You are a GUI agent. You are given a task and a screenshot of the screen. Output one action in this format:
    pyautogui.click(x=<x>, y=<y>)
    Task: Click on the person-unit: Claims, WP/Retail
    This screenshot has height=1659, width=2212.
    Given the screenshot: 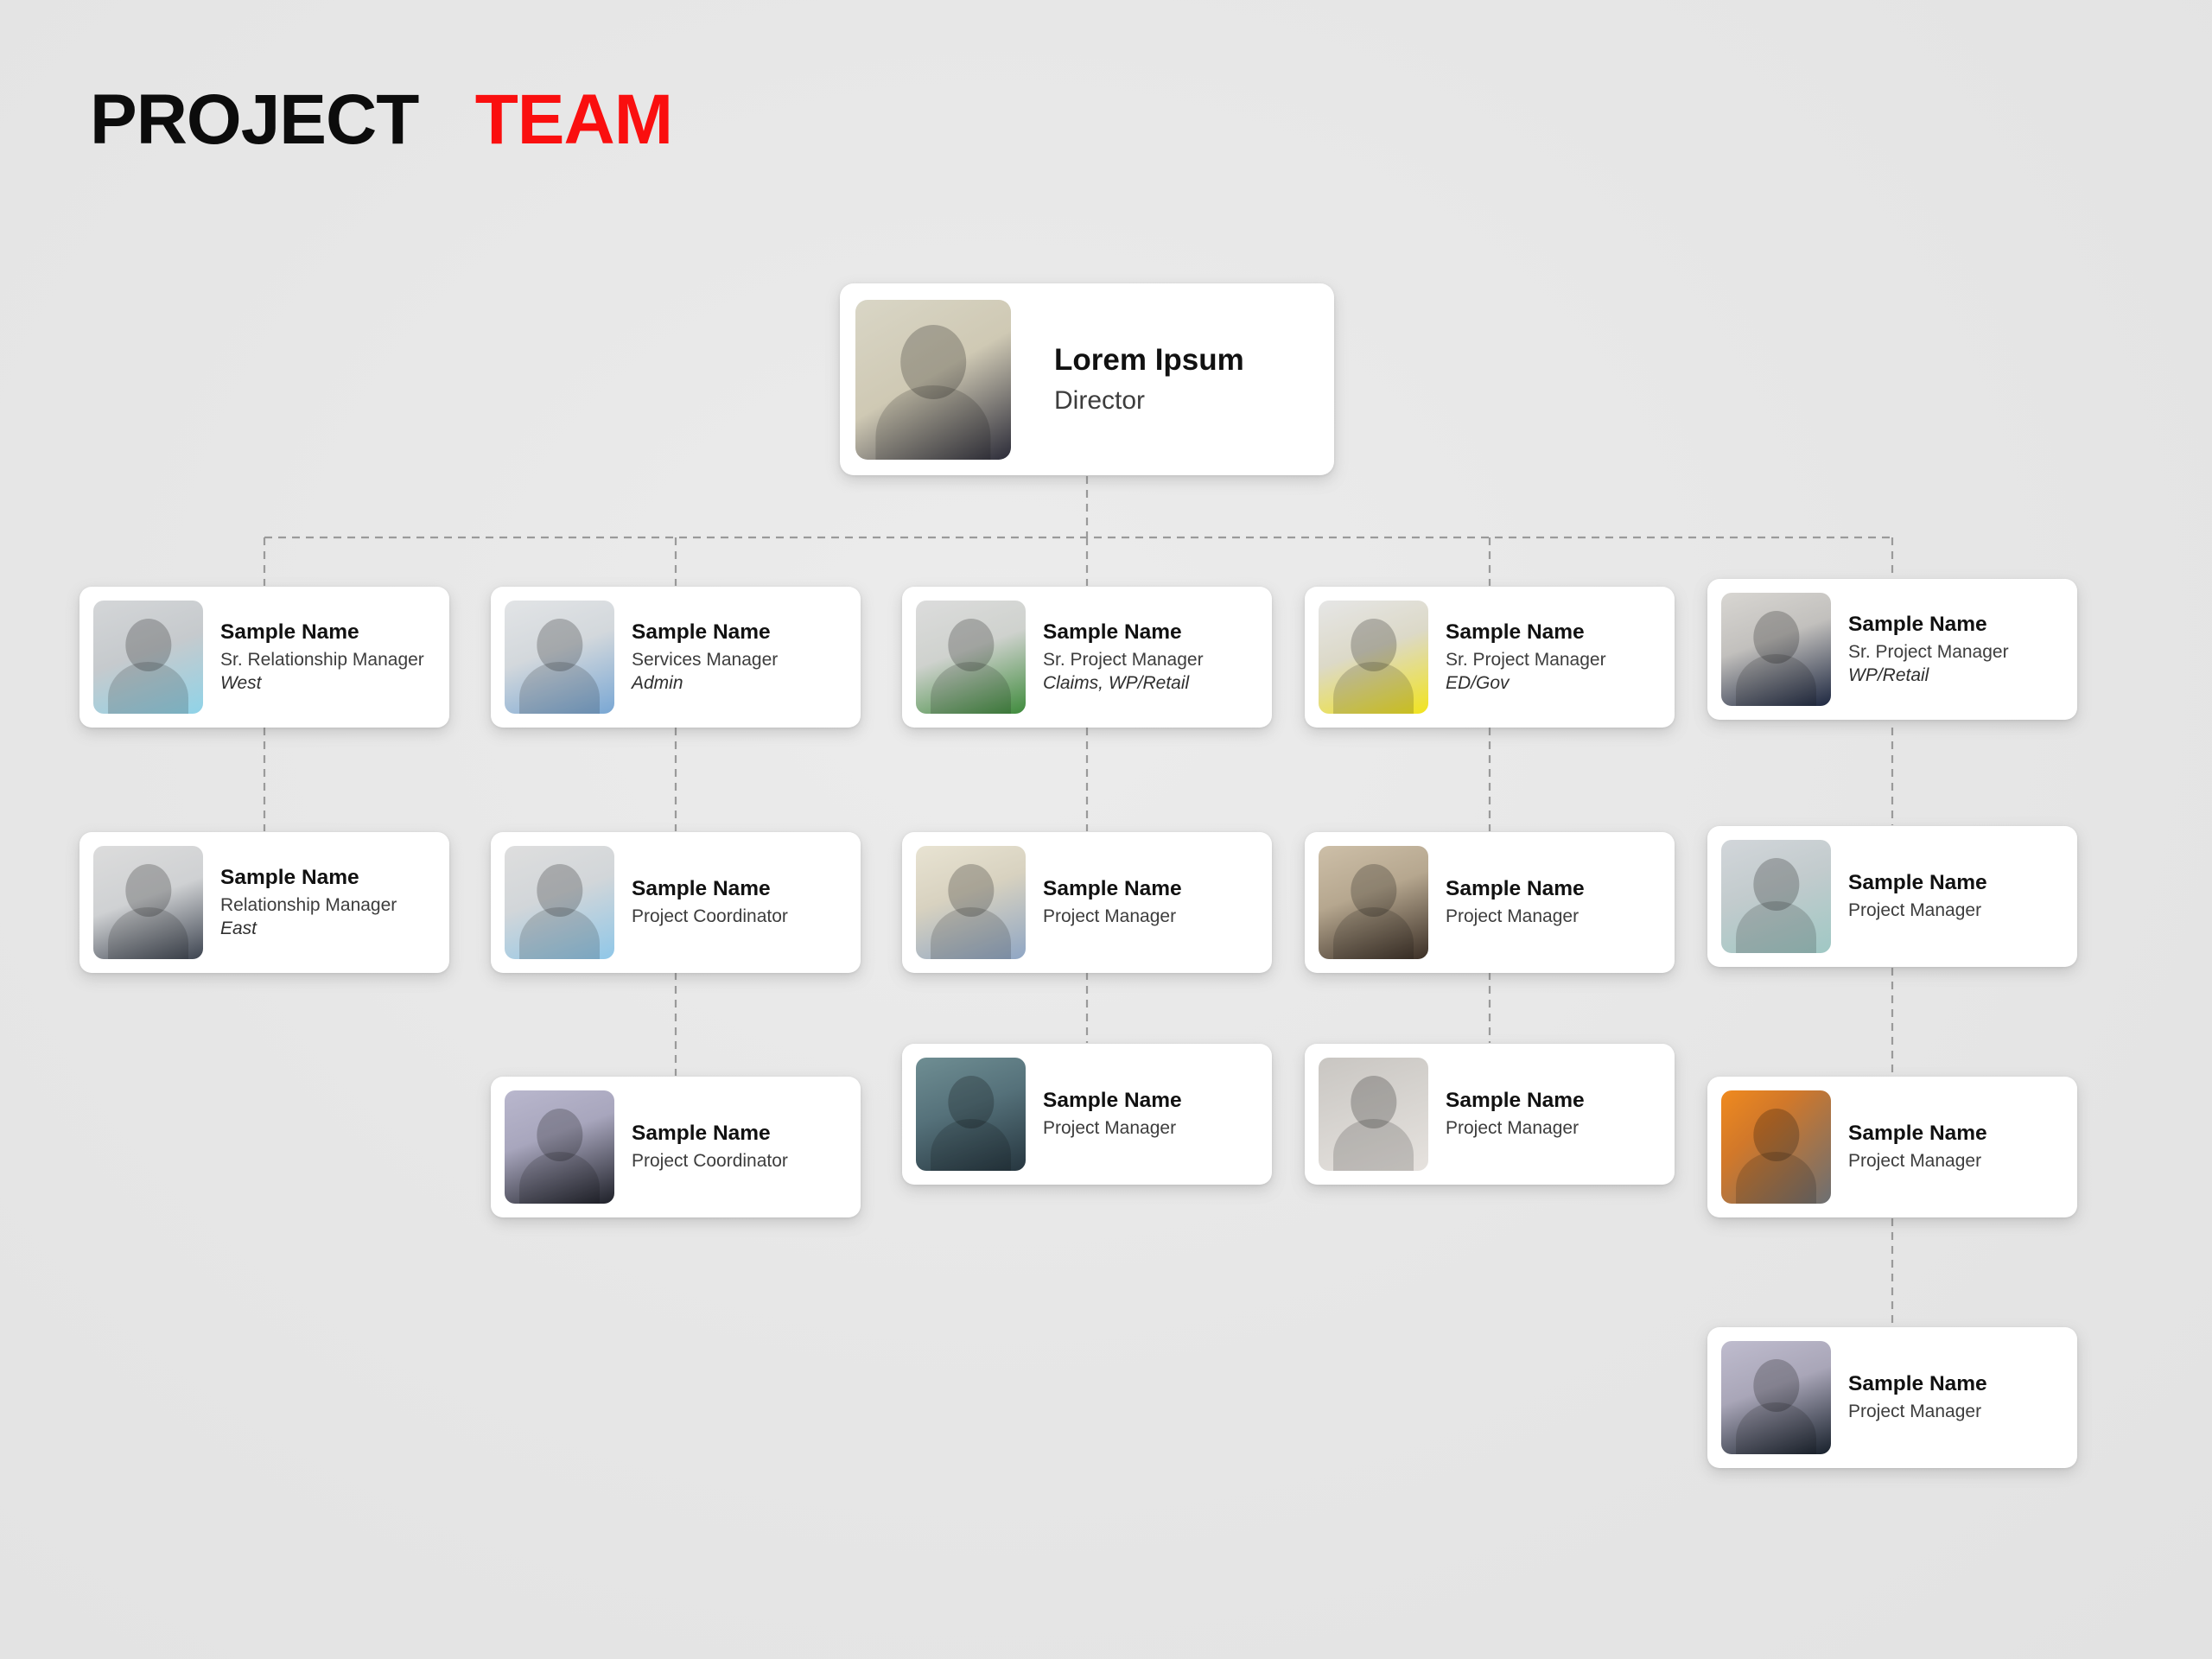 What is the action you would take?
    pyautogui.click(x=1116, y=682)
    